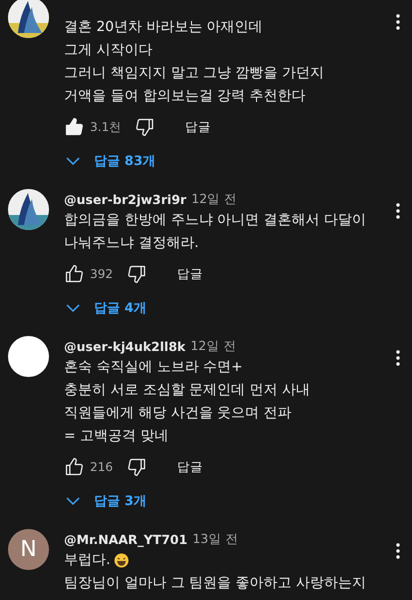 This screenshot has height=600, width=412. I want to click on comment-text: 팀장님이 얼마나 그 팀원을 좋아하고 사랑하는지, so click(215, 583).